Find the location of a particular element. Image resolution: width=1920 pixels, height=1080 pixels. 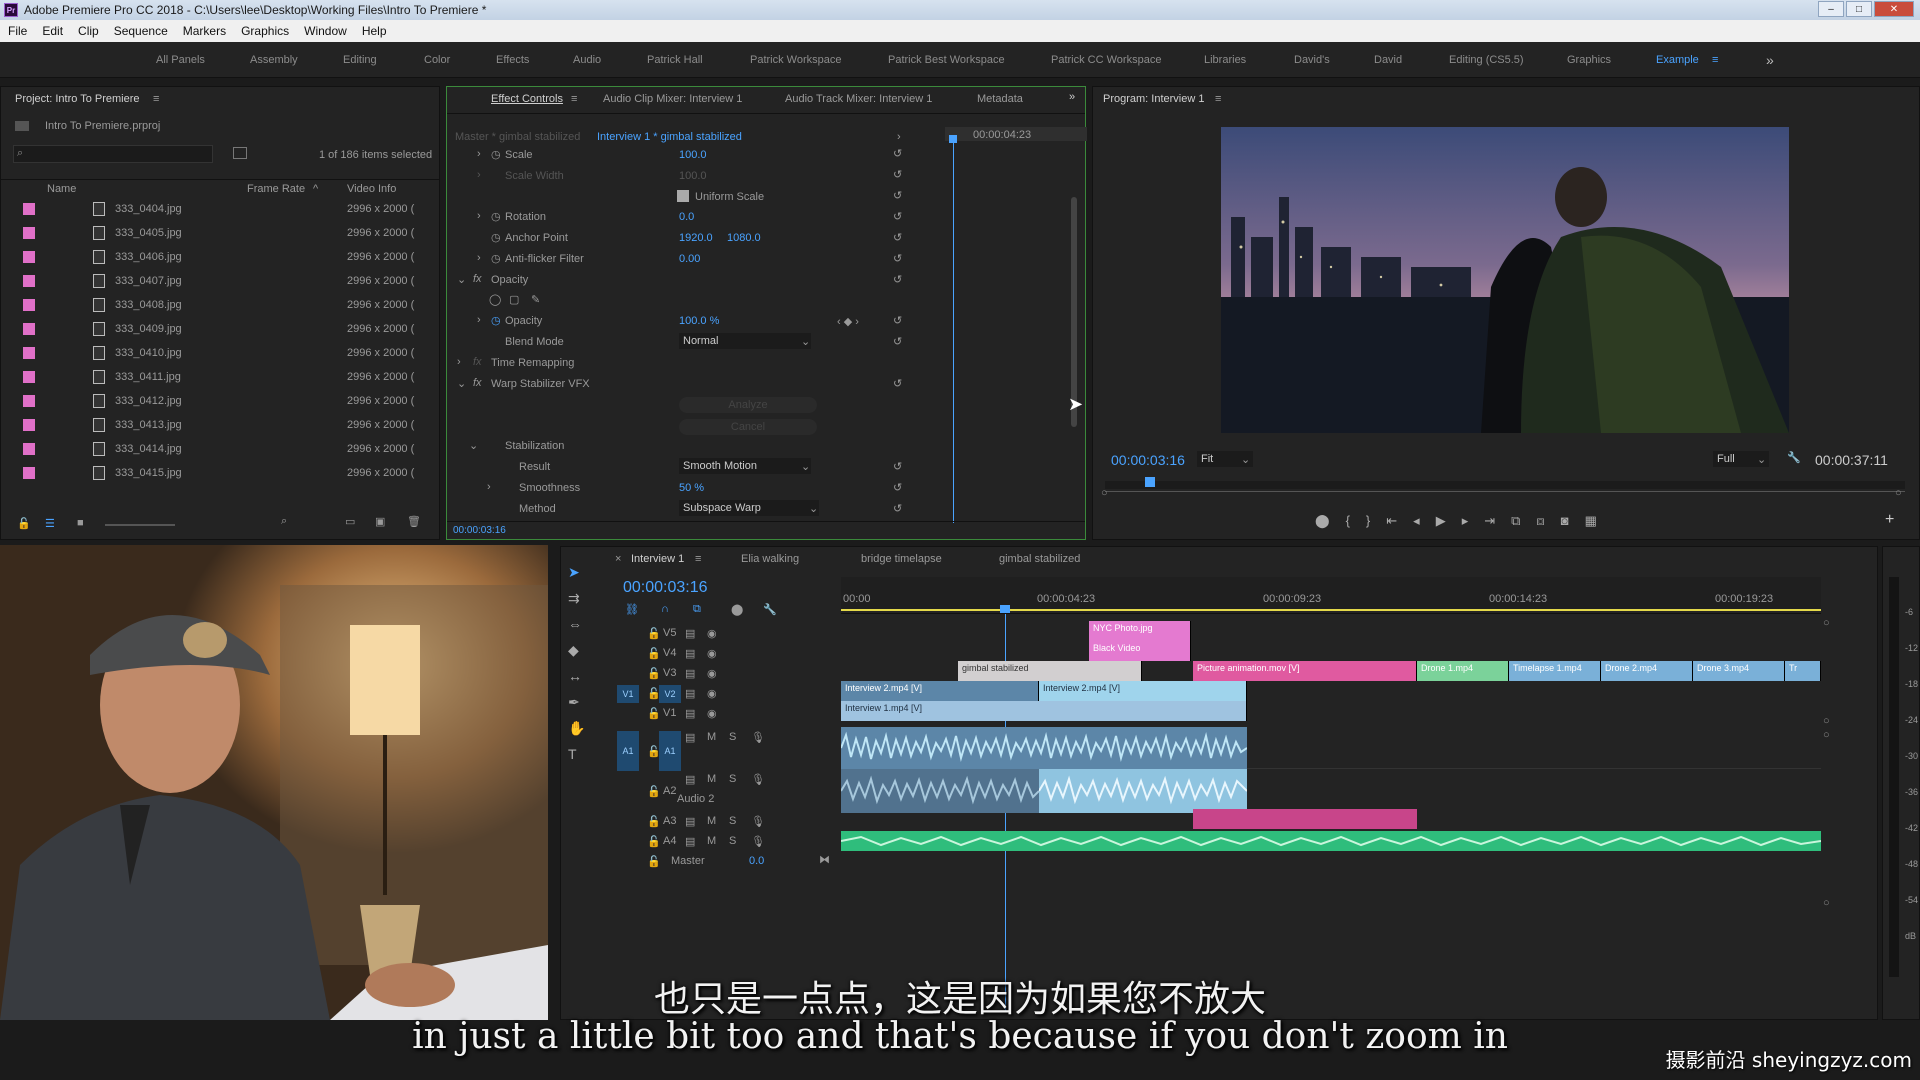

project-item-name: 333_0411.jpg is located at coordinates (148, 377).